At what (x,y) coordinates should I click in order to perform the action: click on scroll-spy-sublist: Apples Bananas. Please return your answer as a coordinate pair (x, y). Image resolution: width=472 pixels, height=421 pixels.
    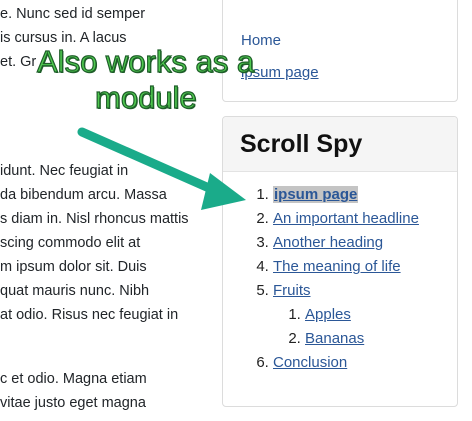
    Looking at the image, I should click on (346, 327).